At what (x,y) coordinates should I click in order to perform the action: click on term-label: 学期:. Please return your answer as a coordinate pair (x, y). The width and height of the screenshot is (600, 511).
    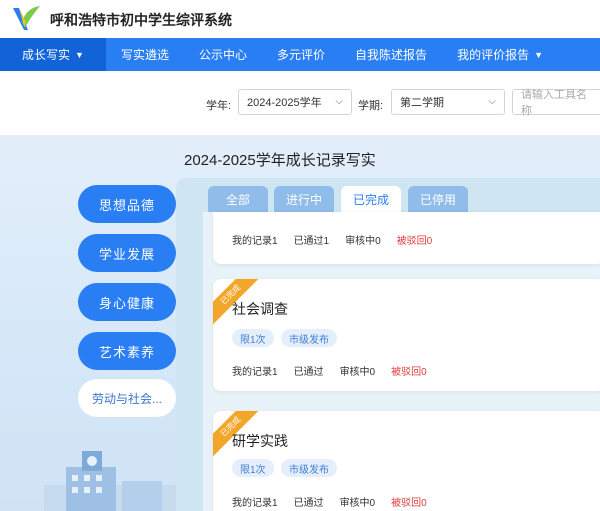
    Looking at the image, I should click on (371, 106).